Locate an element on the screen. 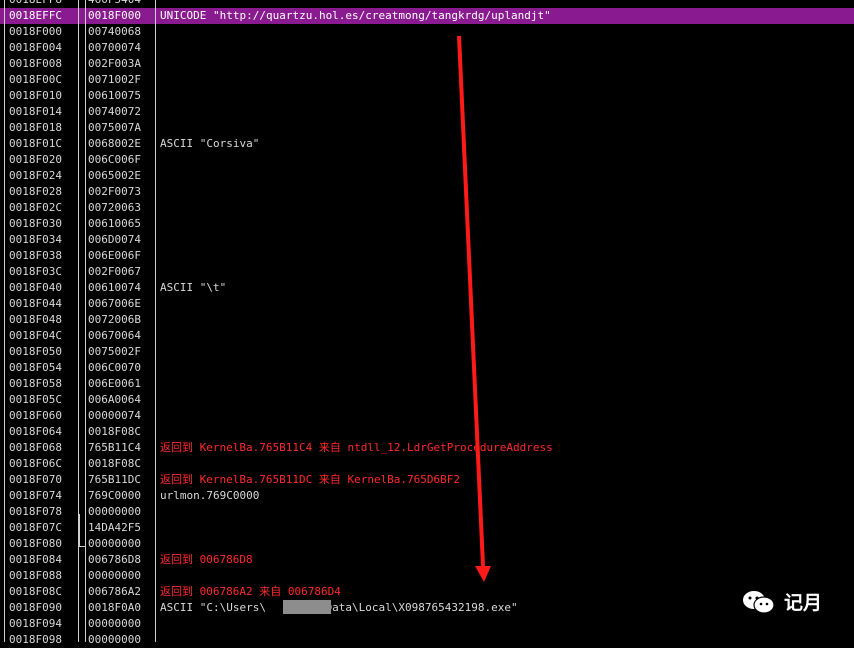  annotation-arrow is located at coordinates (474, 308).